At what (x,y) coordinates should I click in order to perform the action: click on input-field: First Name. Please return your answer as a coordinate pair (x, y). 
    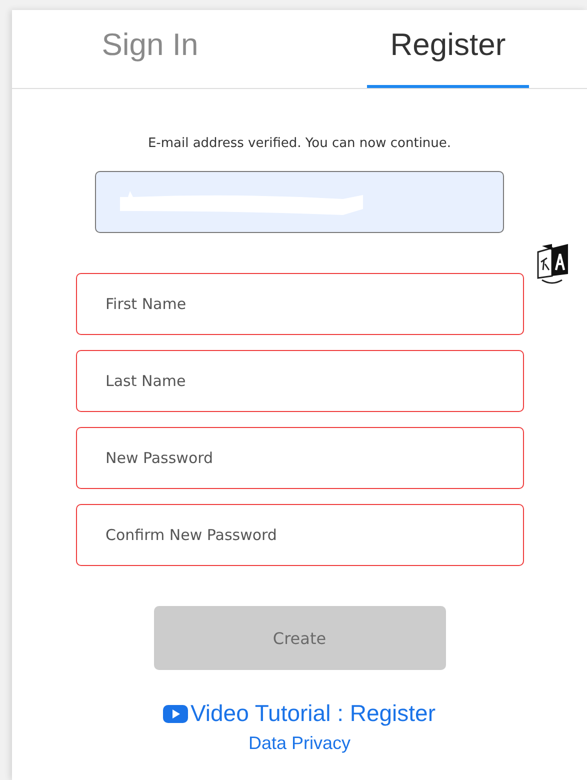
    Looking at the image, I should click on (300, 304).